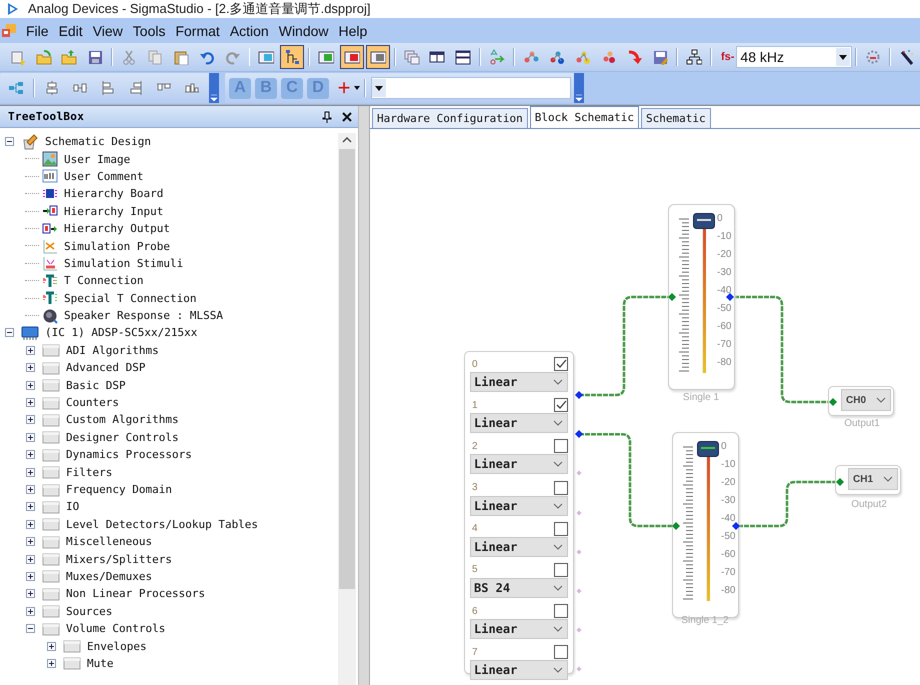  Describe the element at coordinates (794, 57) in the screenshot. I see `sample-rate-dropdown: 48 kHz` at that location.